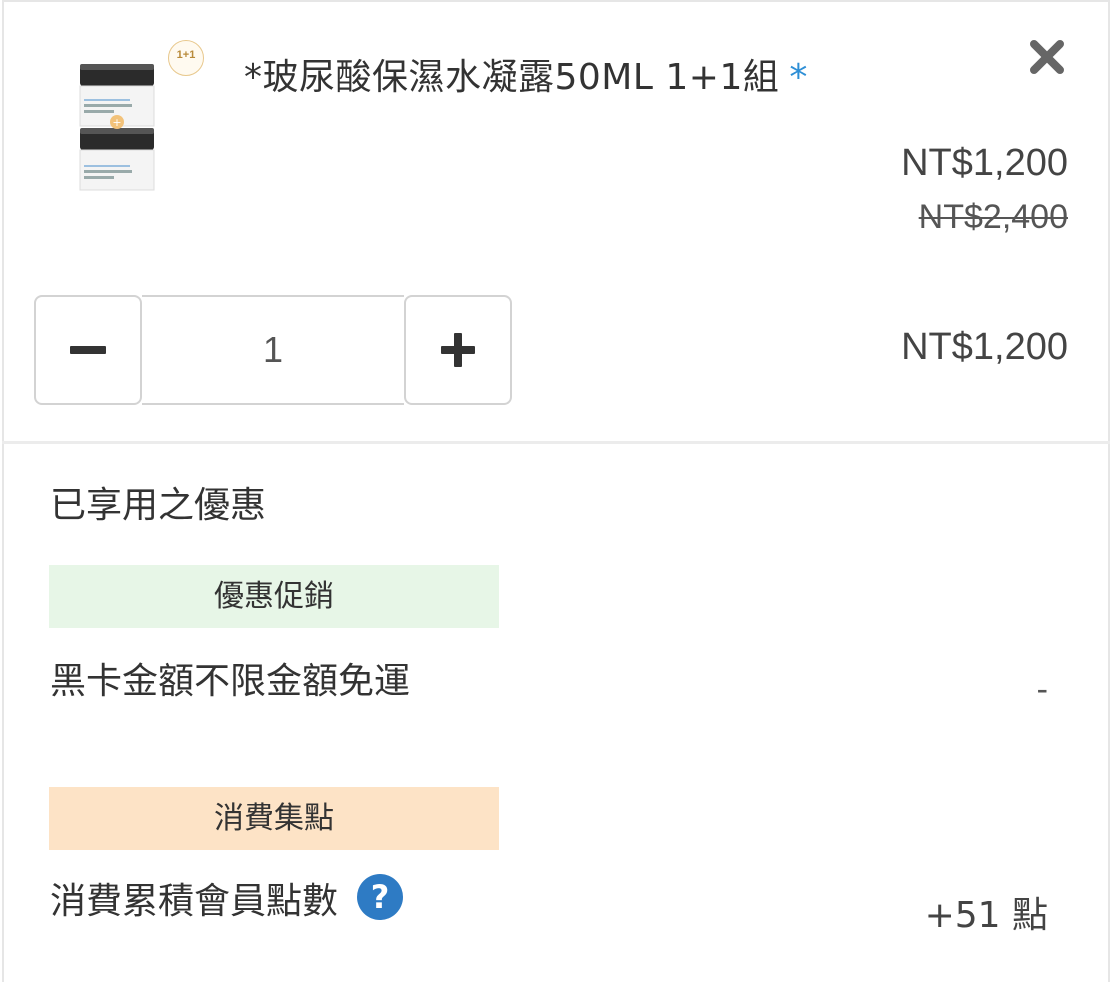  I want to click on remove-item-button, so click(1047, 57).